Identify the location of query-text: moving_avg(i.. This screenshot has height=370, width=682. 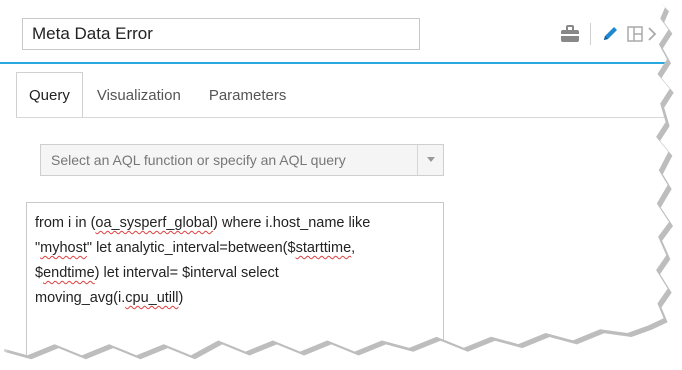
(80, 298).